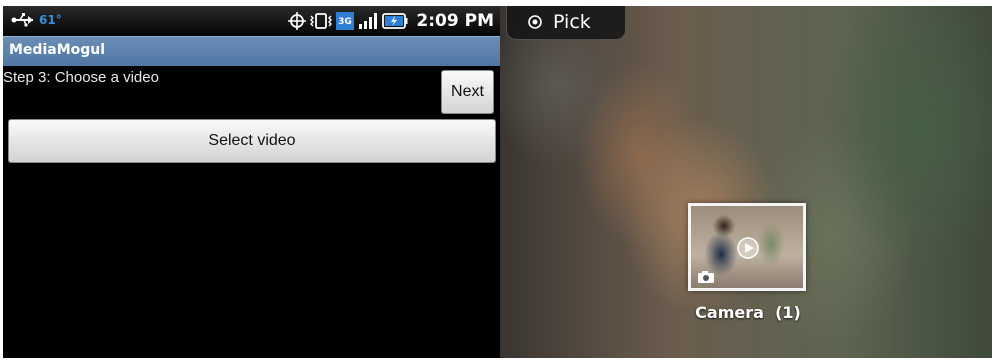 The height and width of the screenshot is (361, 995). Describe the element at coordinates (57, 50) in the screenshot. I see `app-title: MediaMogul` at that location.